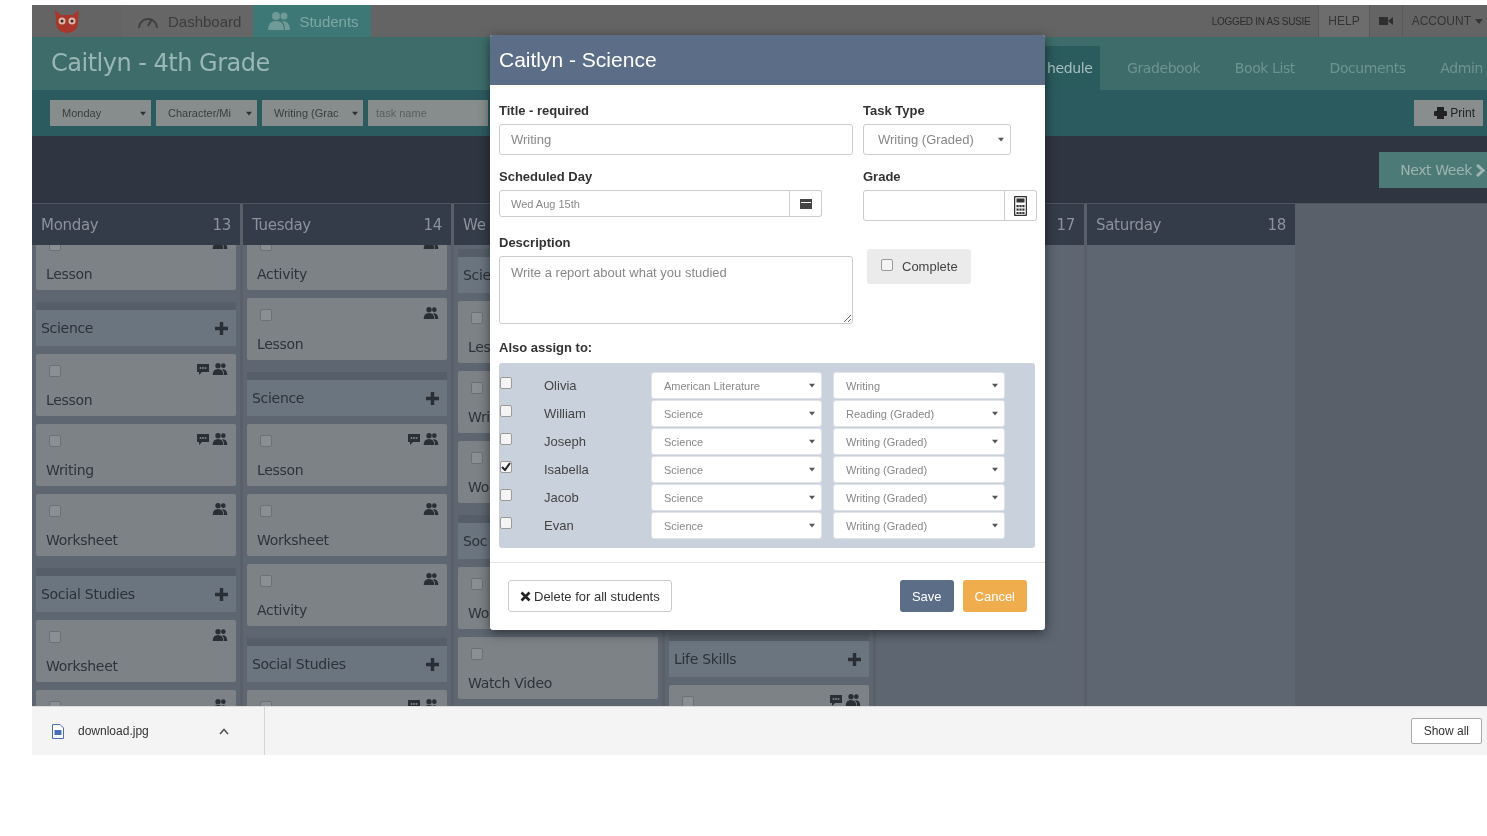 This screenshot has width=1487, height=836. Describe the element at coordinates (67, 21) in the screenshot. I see `owl-icon` at that location.